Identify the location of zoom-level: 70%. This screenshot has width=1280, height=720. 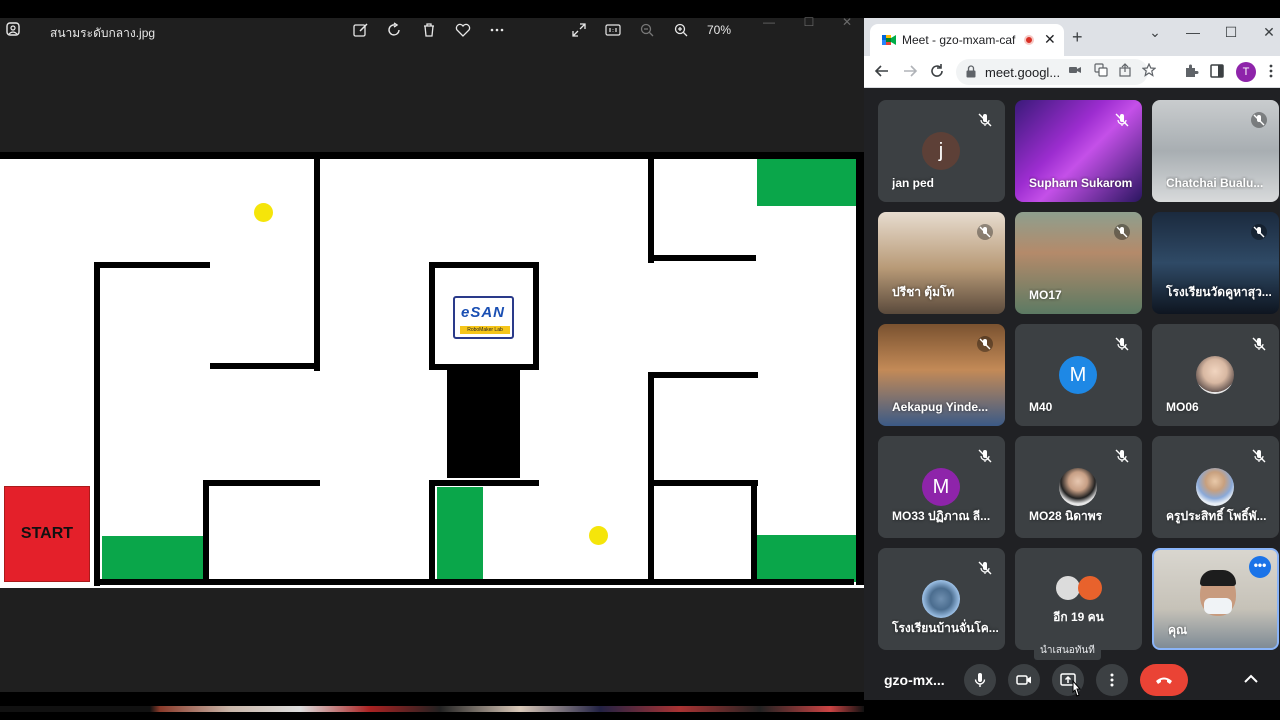
(719, 30).